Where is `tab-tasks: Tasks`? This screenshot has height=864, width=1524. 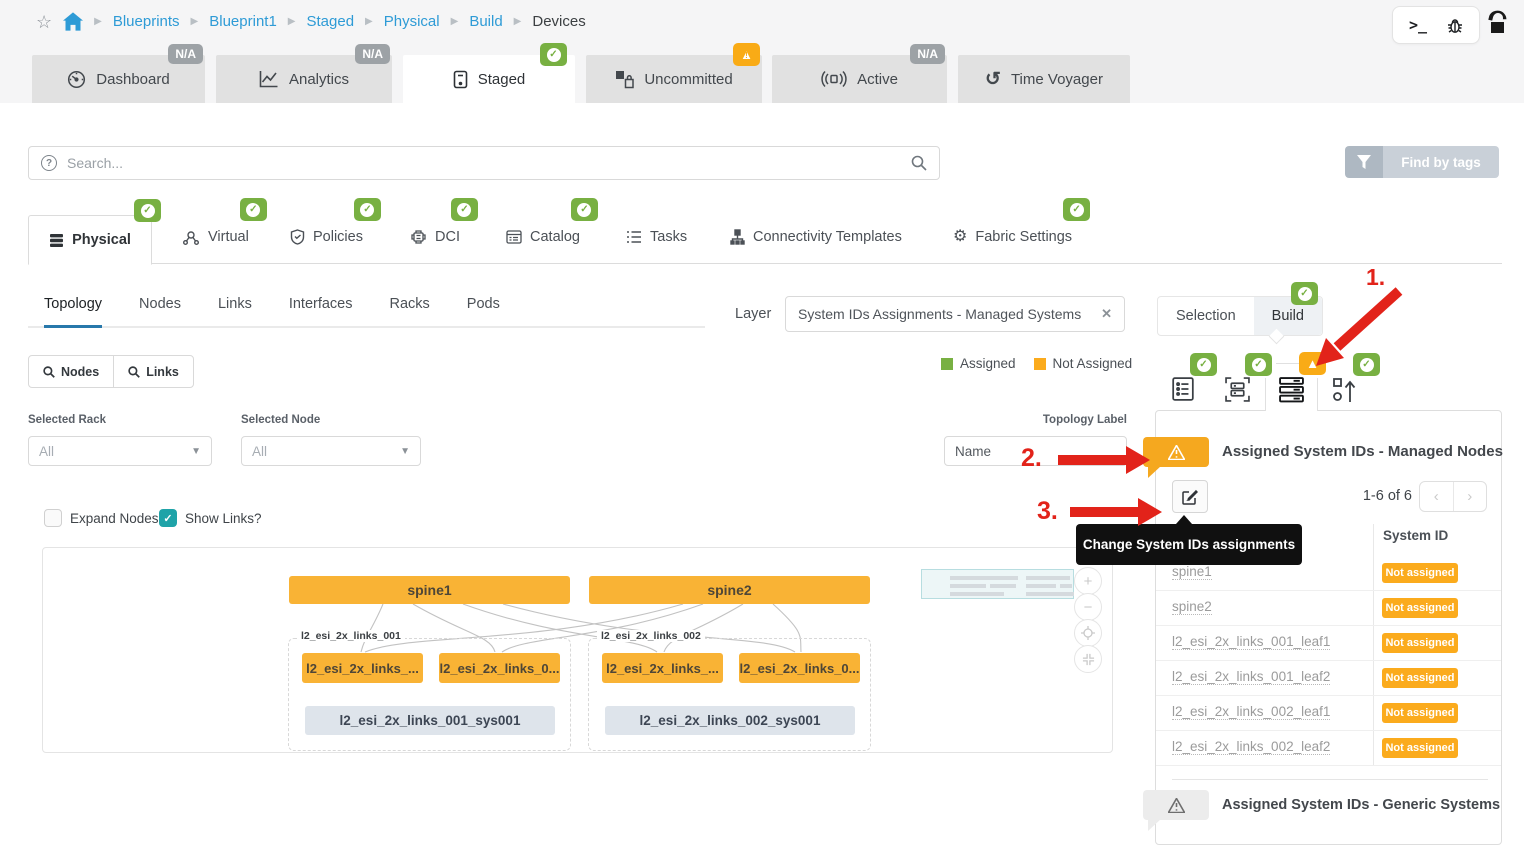 tab-tasks: Tasks is located at coordinates (656, 237).